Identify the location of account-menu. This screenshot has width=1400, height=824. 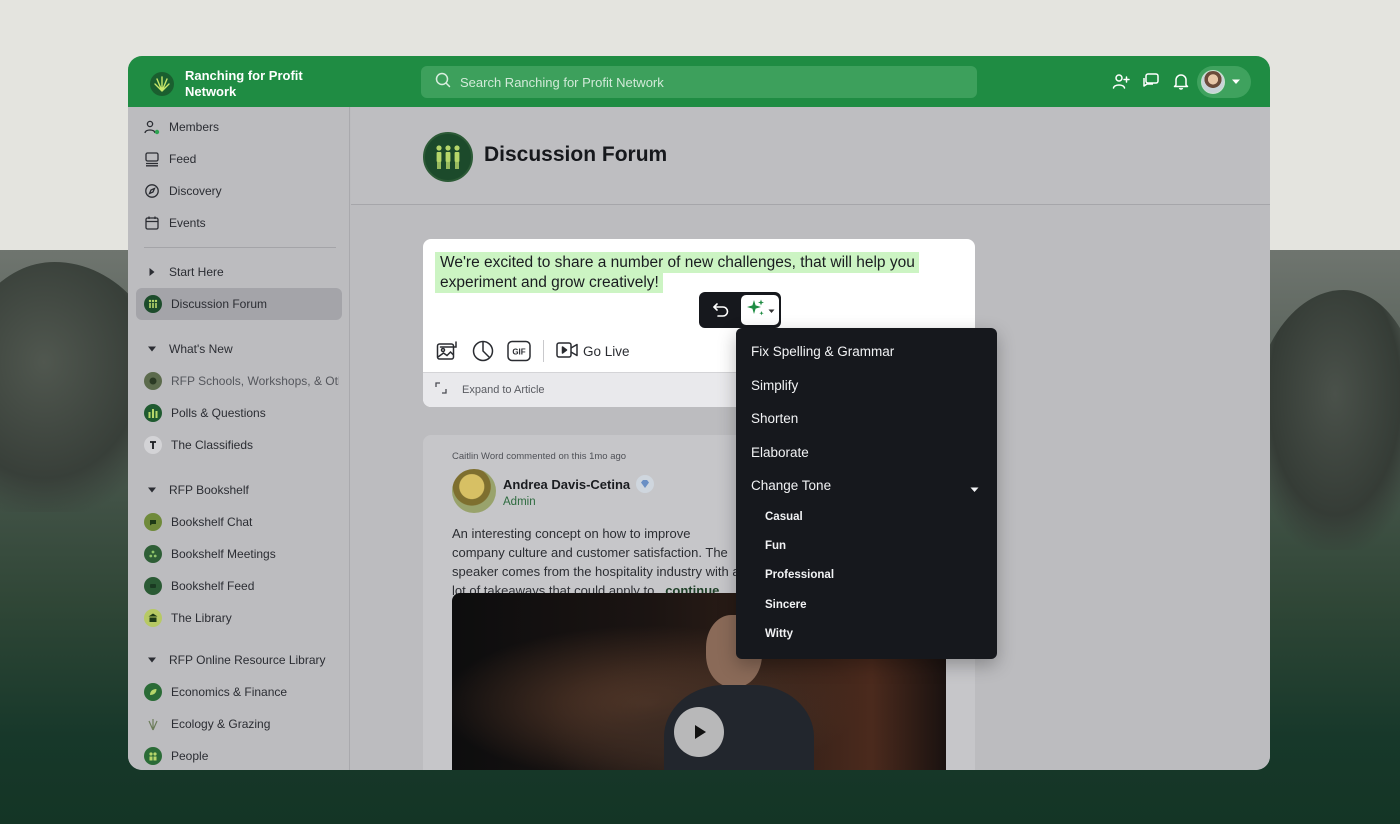
(1224, 82).